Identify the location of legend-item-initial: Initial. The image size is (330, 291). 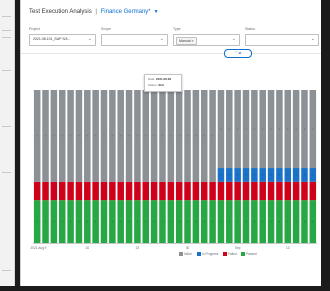
(185, 254).